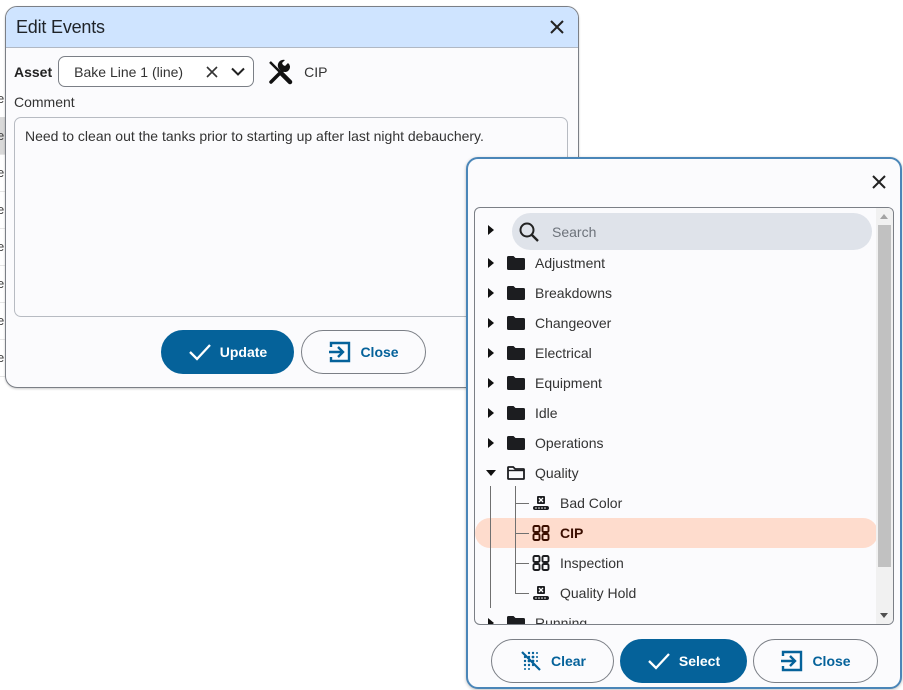 This screenshot has width=903, height=690. What do you see at coordinates (292, 27) in the screenshot?
I see `dialog-header: Edit Events` at bounding box center [292, 27].